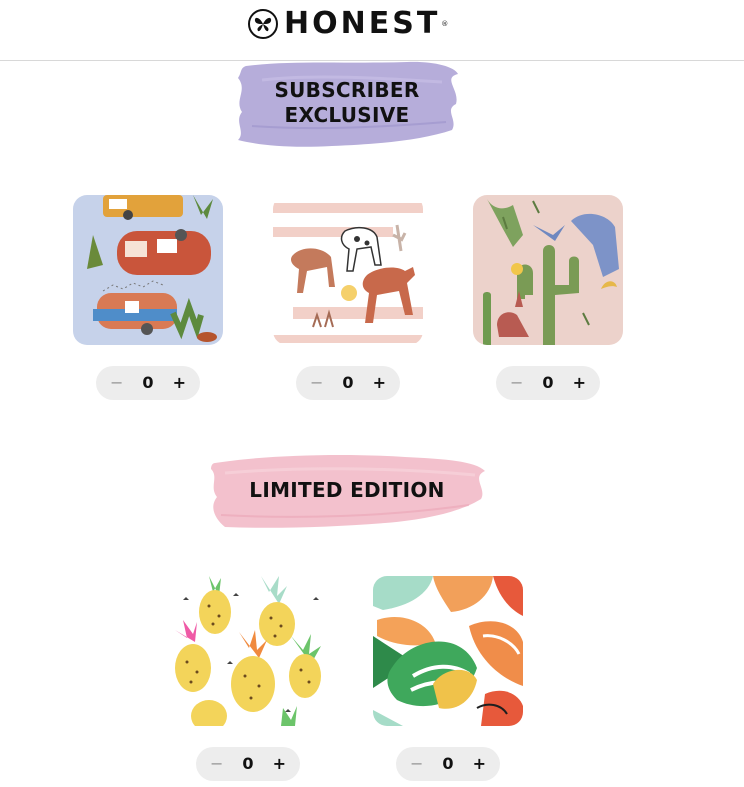  What do you see at coordinates (445, 24) in the screenshot?
I see `registered-mark: ®` at bounding box center [445, 24].